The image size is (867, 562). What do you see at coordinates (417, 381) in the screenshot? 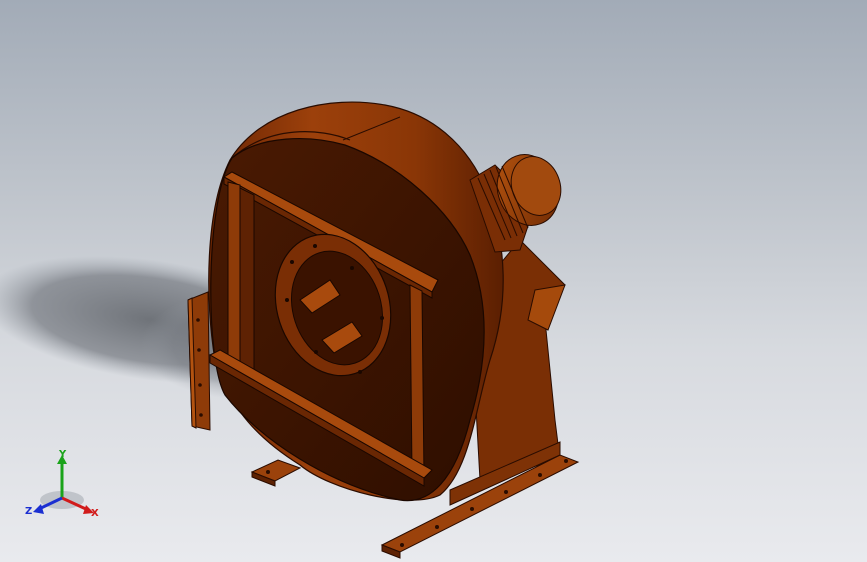
I see `frame-right-post` at bounding box center [417, 381].